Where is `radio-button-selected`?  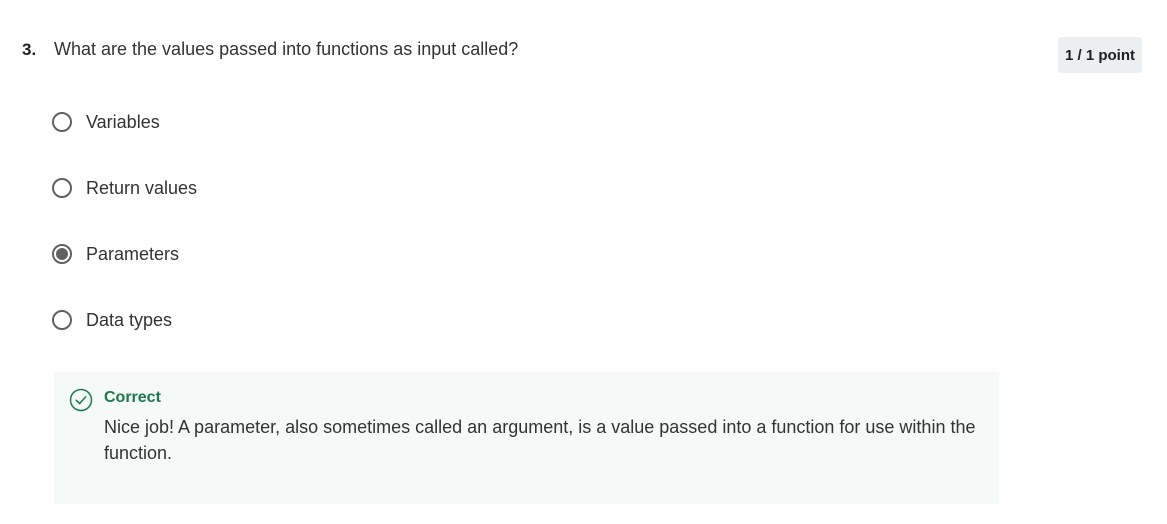 radio-button-selected is located at coordinates (62, 254).